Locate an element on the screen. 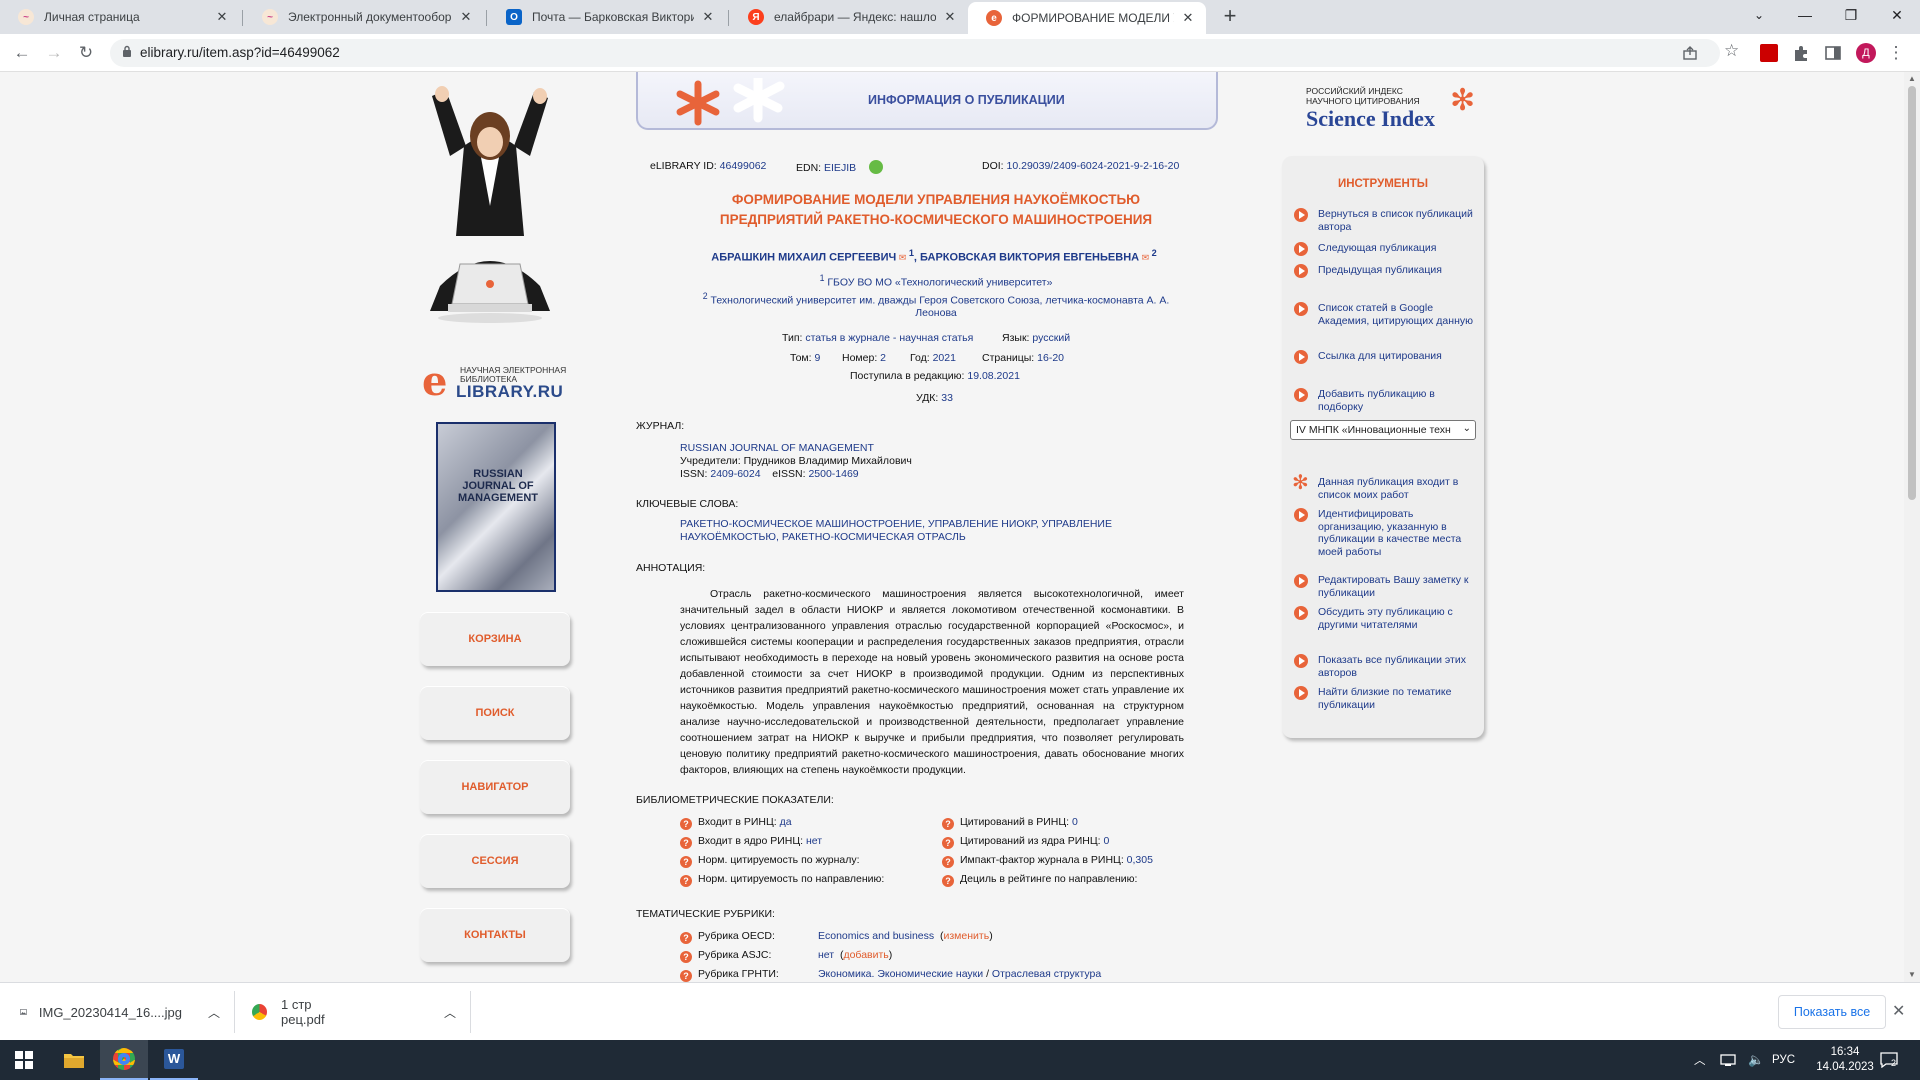 This screenshot has height=1080, width=1920. tab-edo: ~ Электронный документооборот ✕ is located at coordinates (364, 17).